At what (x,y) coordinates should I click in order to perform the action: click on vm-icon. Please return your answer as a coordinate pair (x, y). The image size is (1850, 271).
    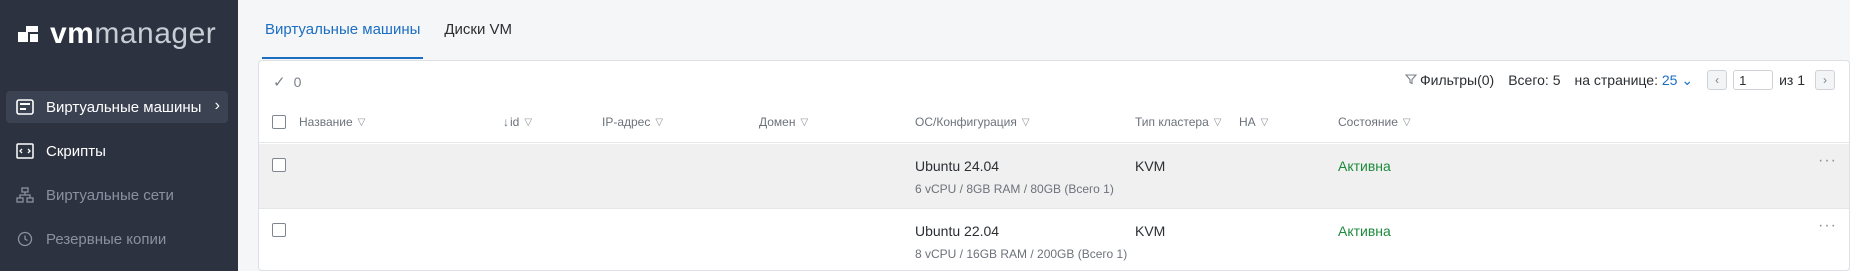
    Looking at the image, I should click on (25, 107).